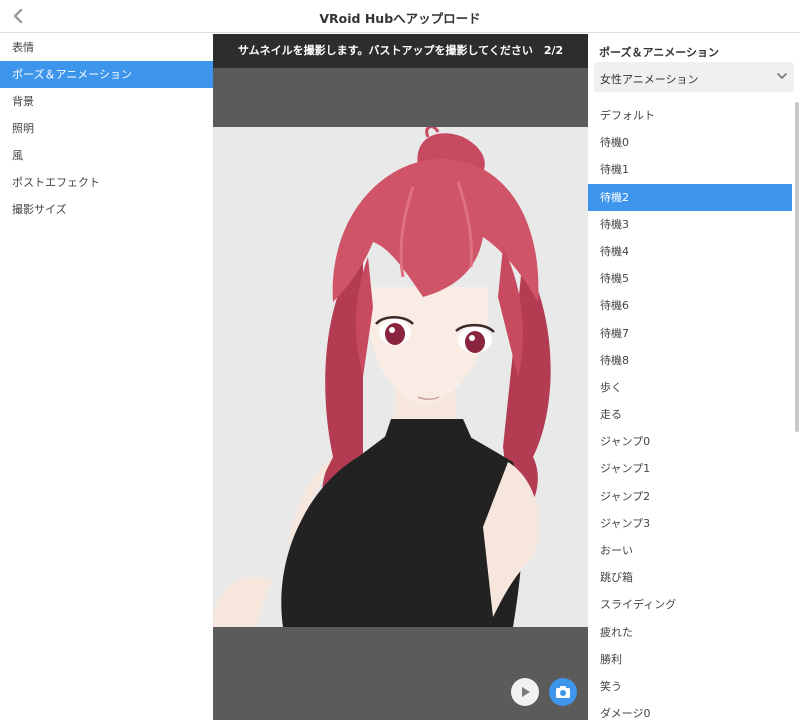 This screenshot has height=720, width=800. I want to click on camera-icon, so click(563, 692).